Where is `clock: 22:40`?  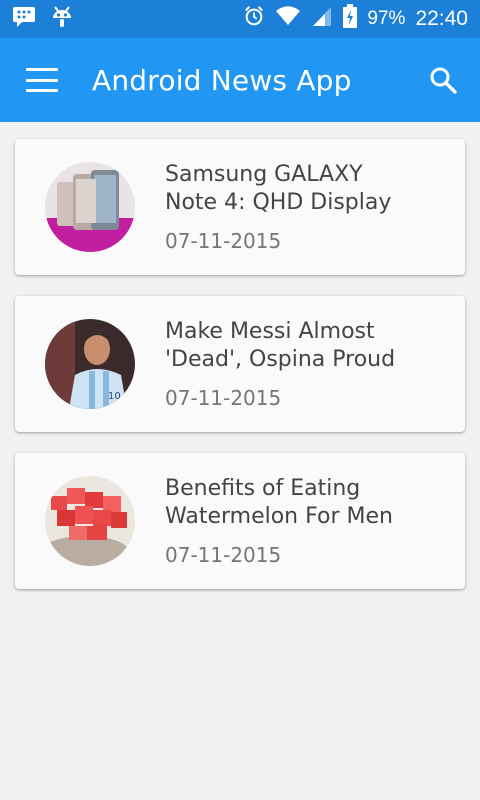 clock: 22:40 is located at coordinates (441, 18).